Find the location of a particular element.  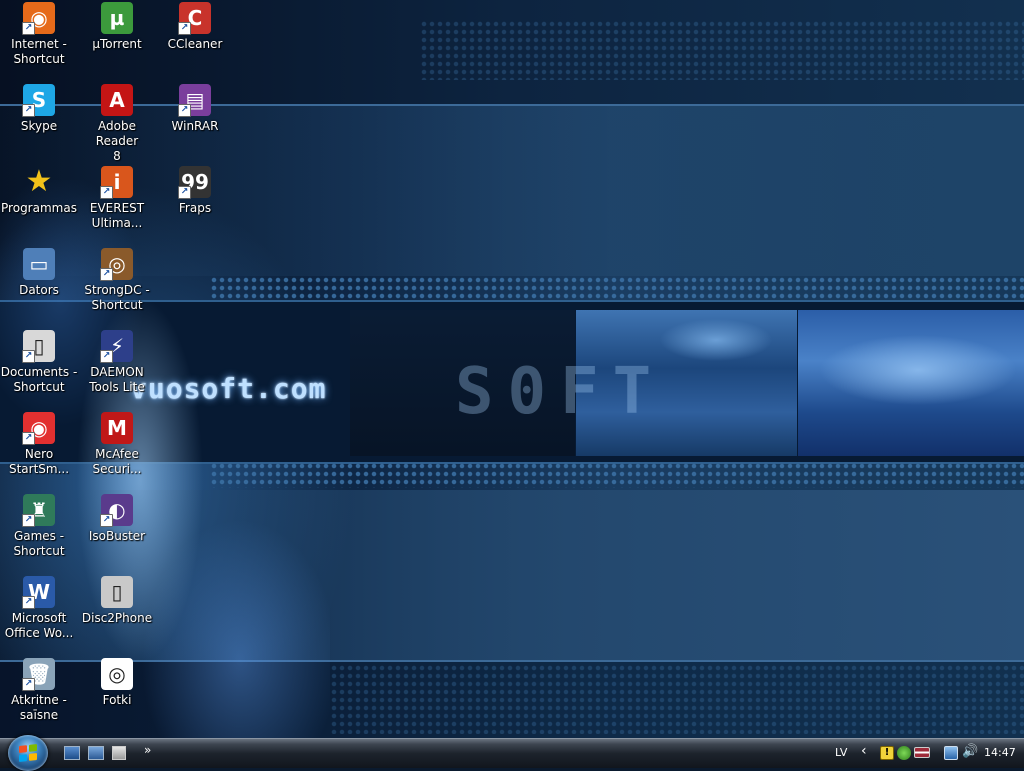

tray-expand-button: ‹ is located at coordinates (864, 751).